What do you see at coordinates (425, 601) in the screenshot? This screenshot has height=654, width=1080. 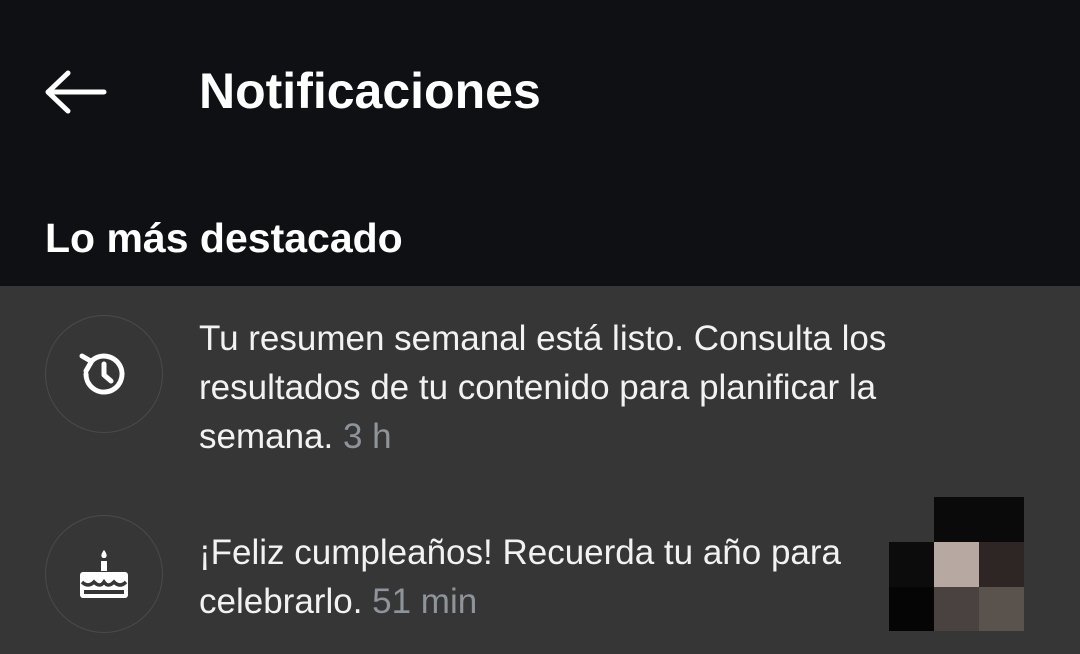 I see `notification-time: 51 min` at bounding box center [425, 601].